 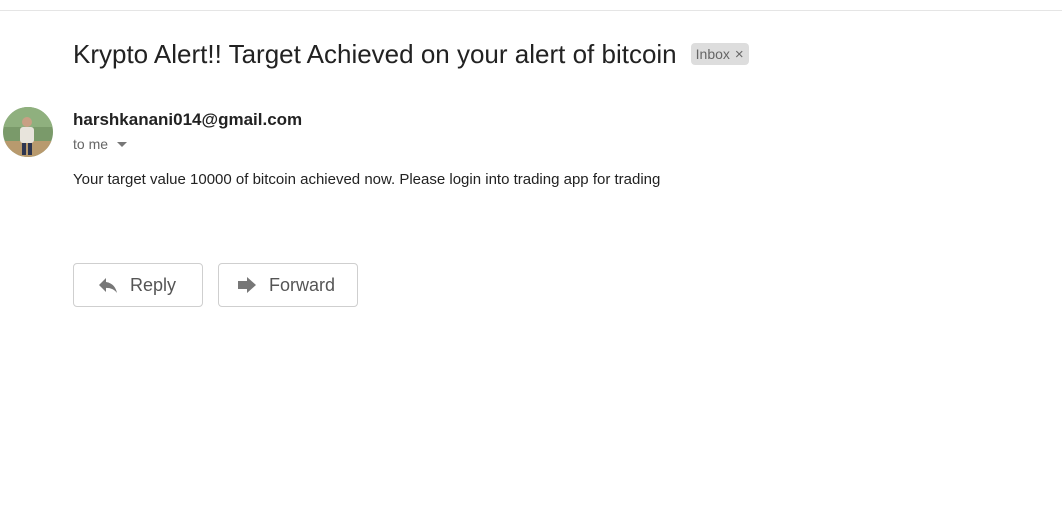 What do you see at coordinates (531, 10) in the screenshot?
I see `top-divider` at bounding box center [531, 10].